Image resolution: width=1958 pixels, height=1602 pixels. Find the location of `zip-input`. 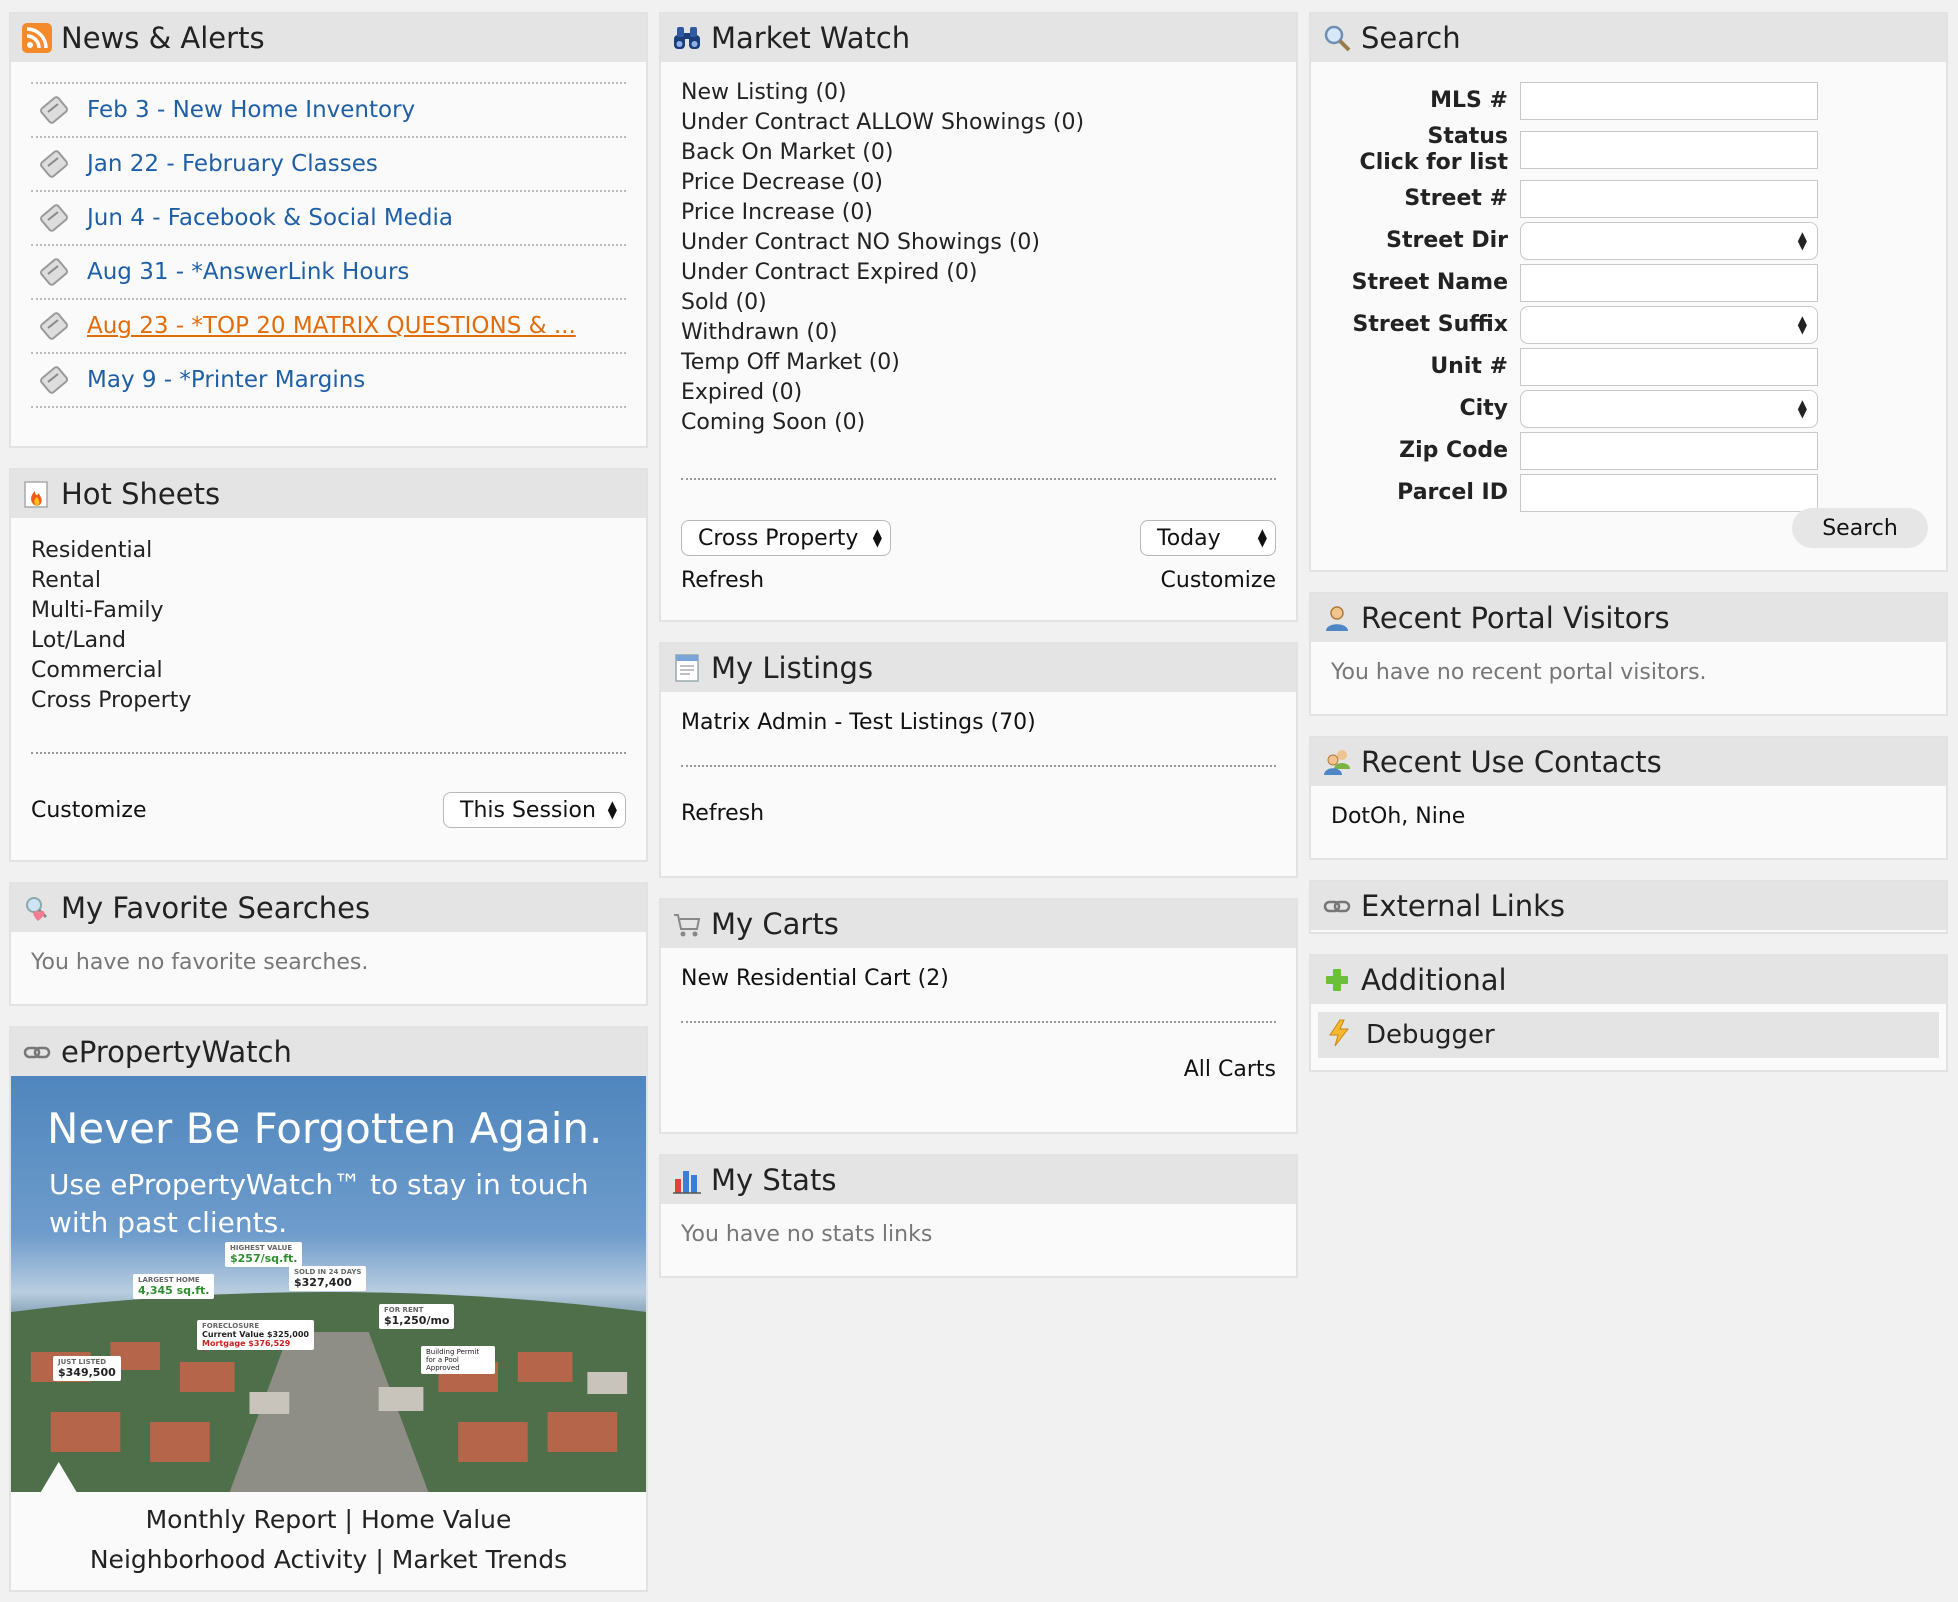

zip-input is located at coordinates (1669, 451).